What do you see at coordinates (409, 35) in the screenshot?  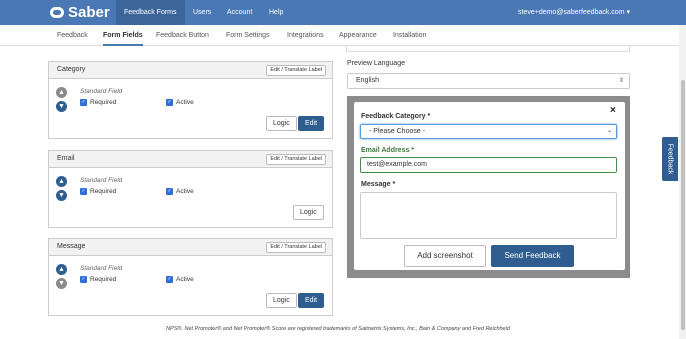 I see `tab-installation: Installation` at bounding box center [409, 35].